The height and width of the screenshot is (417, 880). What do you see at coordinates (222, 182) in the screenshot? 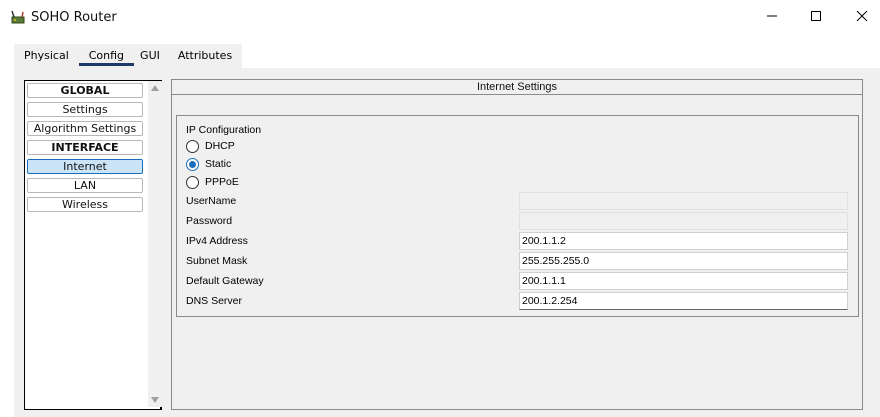
I see `pppoe-label: PPPoE` at bounding box center [222, 182].